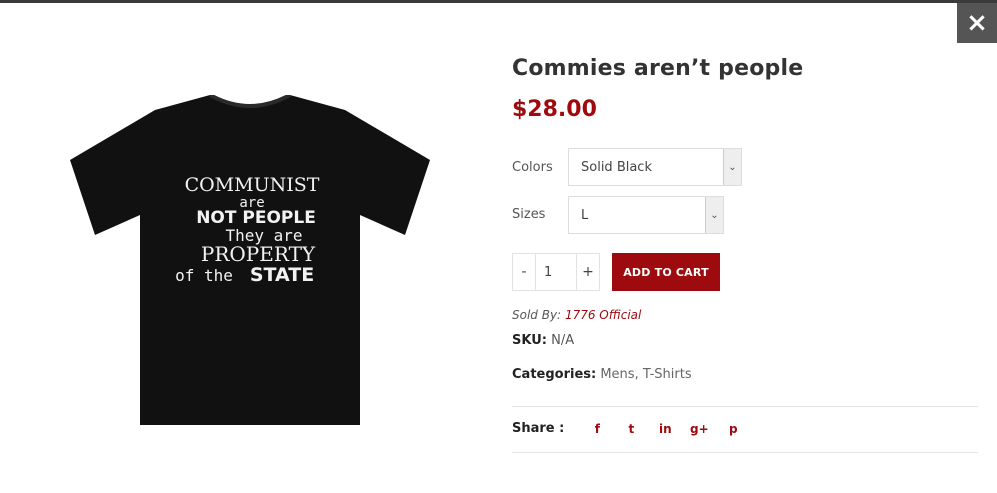 This screenshot has height=493, width=997. I want to click on twitter-icon: t, so click(631, 429).